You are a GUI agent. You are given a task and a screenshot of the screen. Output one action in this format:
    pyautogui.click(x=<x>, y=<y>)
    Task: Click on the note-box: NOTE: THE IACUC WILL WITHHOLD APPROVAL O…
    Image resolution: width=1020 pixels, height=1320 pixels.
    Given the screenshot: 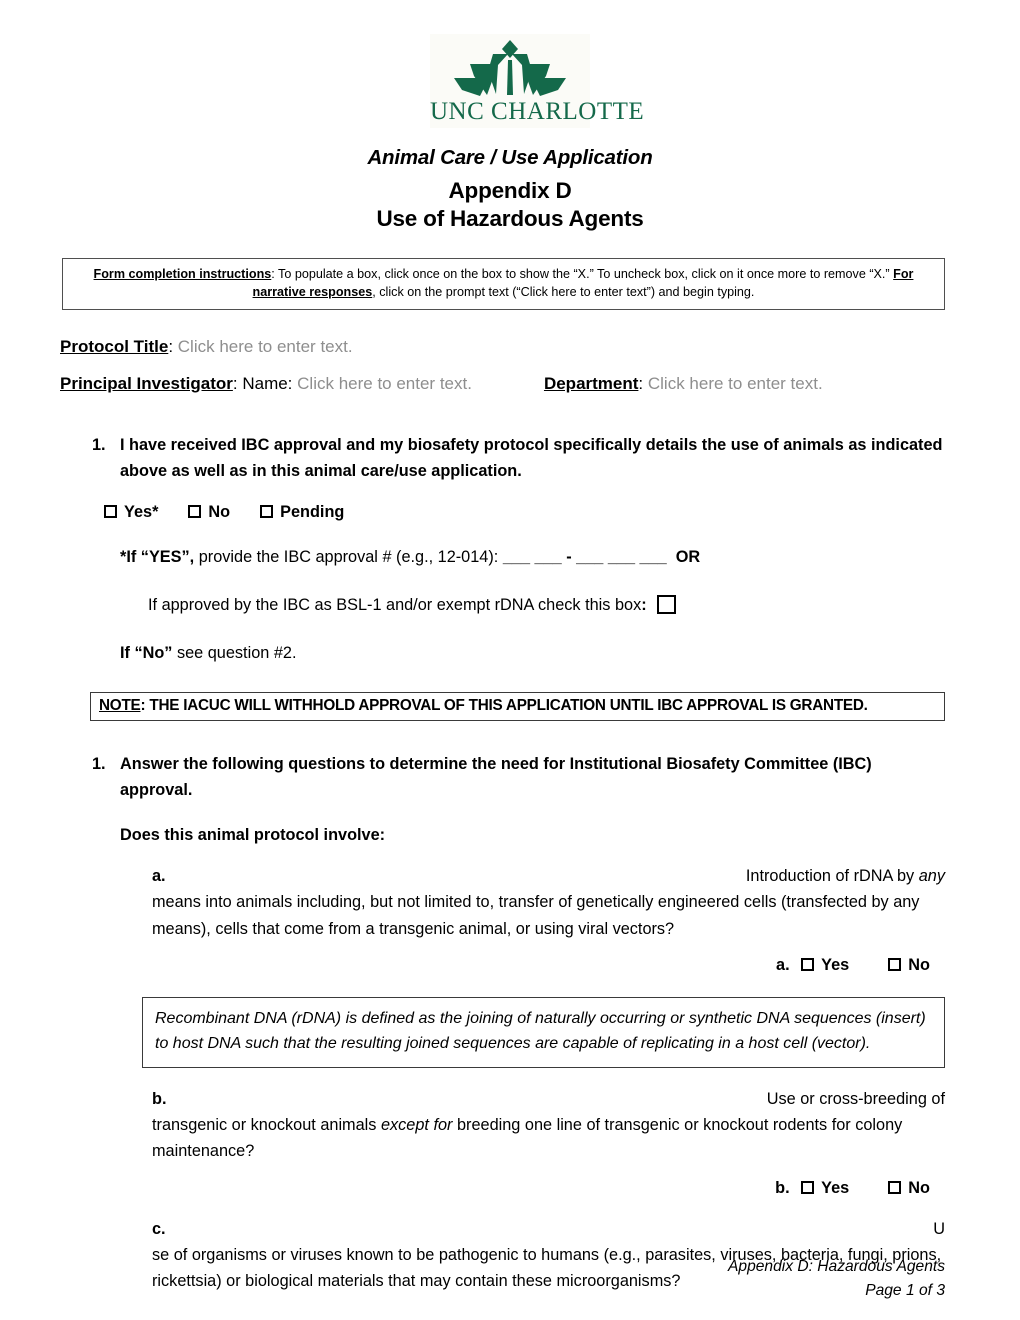 What is the action you would take?
    pyautogui.click(x=517, y=706)
    